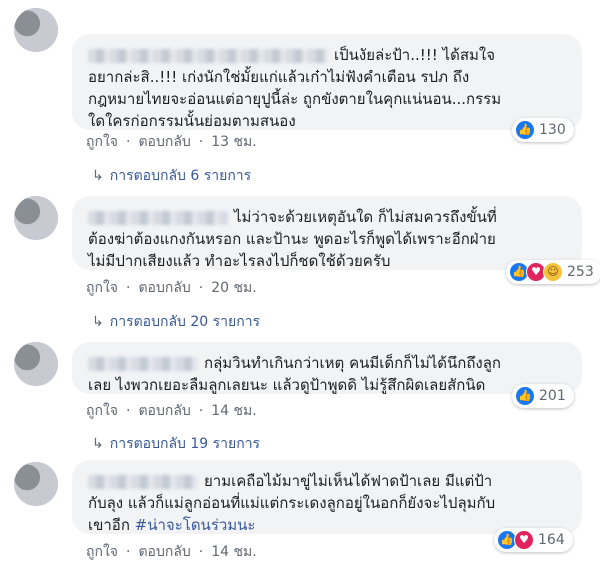 The width and height of the screenshot is (600, 563). I want to click on reaction-count: 130, so click(552, 130).